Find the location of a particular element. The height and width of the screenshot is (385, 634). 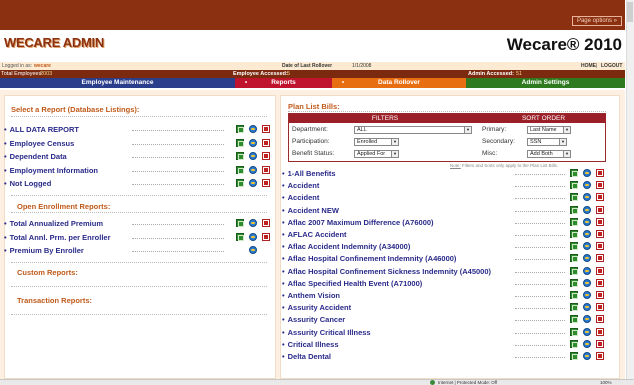

misc-select: Add Both ▼ is located at coordinates (549, 154).